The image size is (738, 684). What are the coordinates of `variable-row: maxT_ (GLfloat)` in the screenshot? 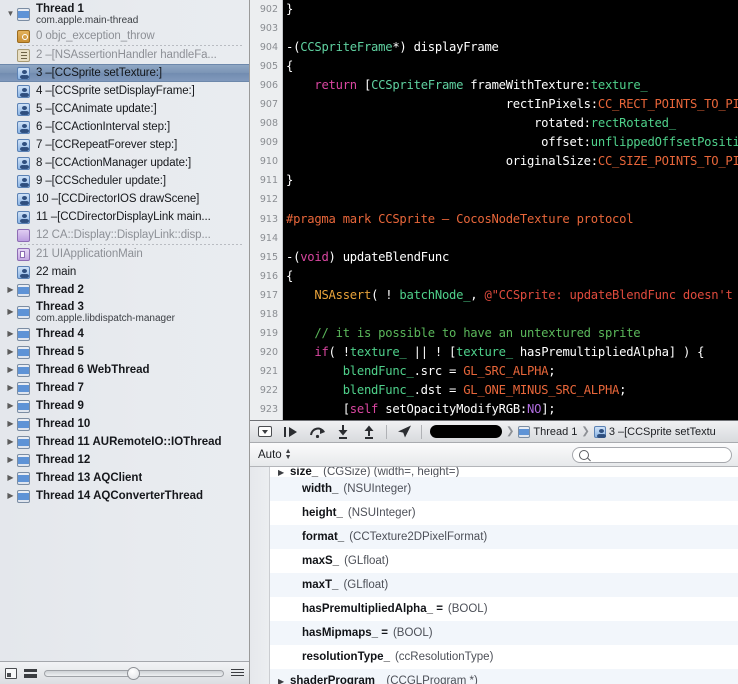 It's located at (504, 585).